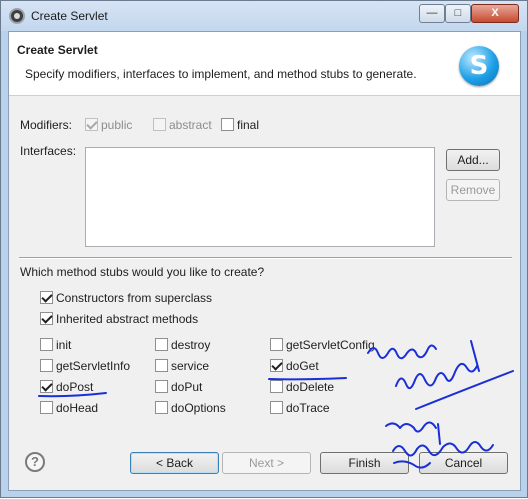 This screenshot has width=528, height=499. What do you see at coordinates (432, 13) in the screenshot?
I see `minimize-button: —` at bounding box center [432, 13].